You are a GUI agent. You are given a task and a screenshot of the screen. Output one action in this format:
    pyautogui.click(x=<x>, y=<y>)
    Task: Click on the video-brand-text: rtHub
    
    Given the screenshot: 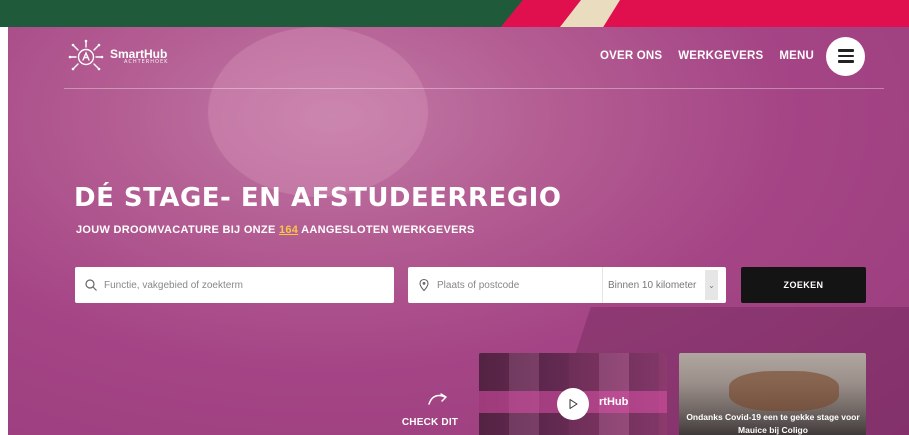 What is the action you would take?
    pyautogui.click(x=614, y=402)
    